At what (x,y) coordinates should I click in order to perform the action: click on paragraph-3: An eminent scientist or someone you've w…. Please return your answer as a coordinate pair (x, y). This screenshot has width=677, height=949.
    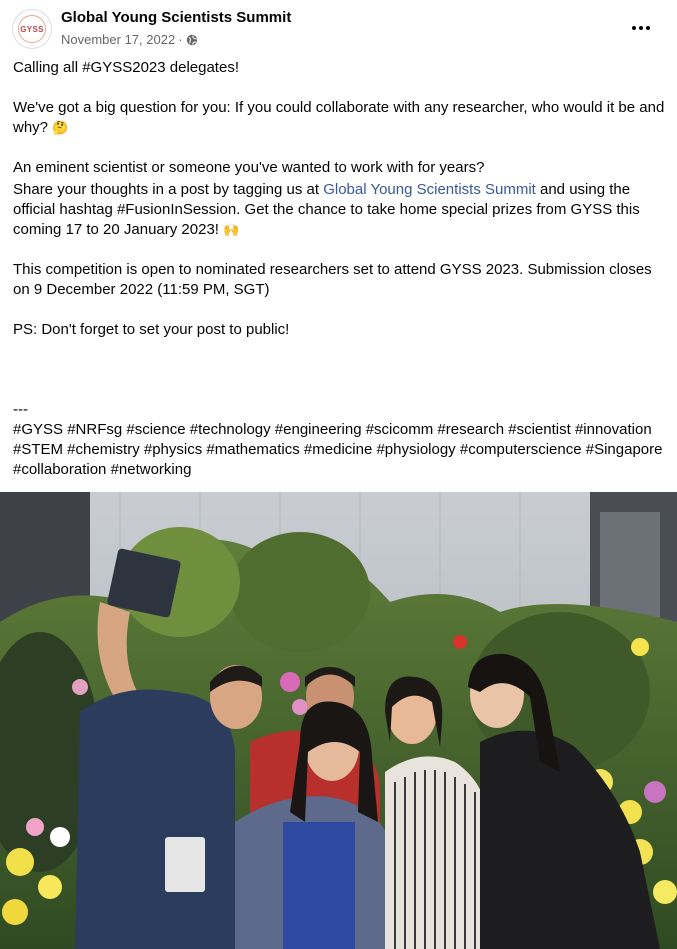
    Looking at the image, I should click on (249, 167).